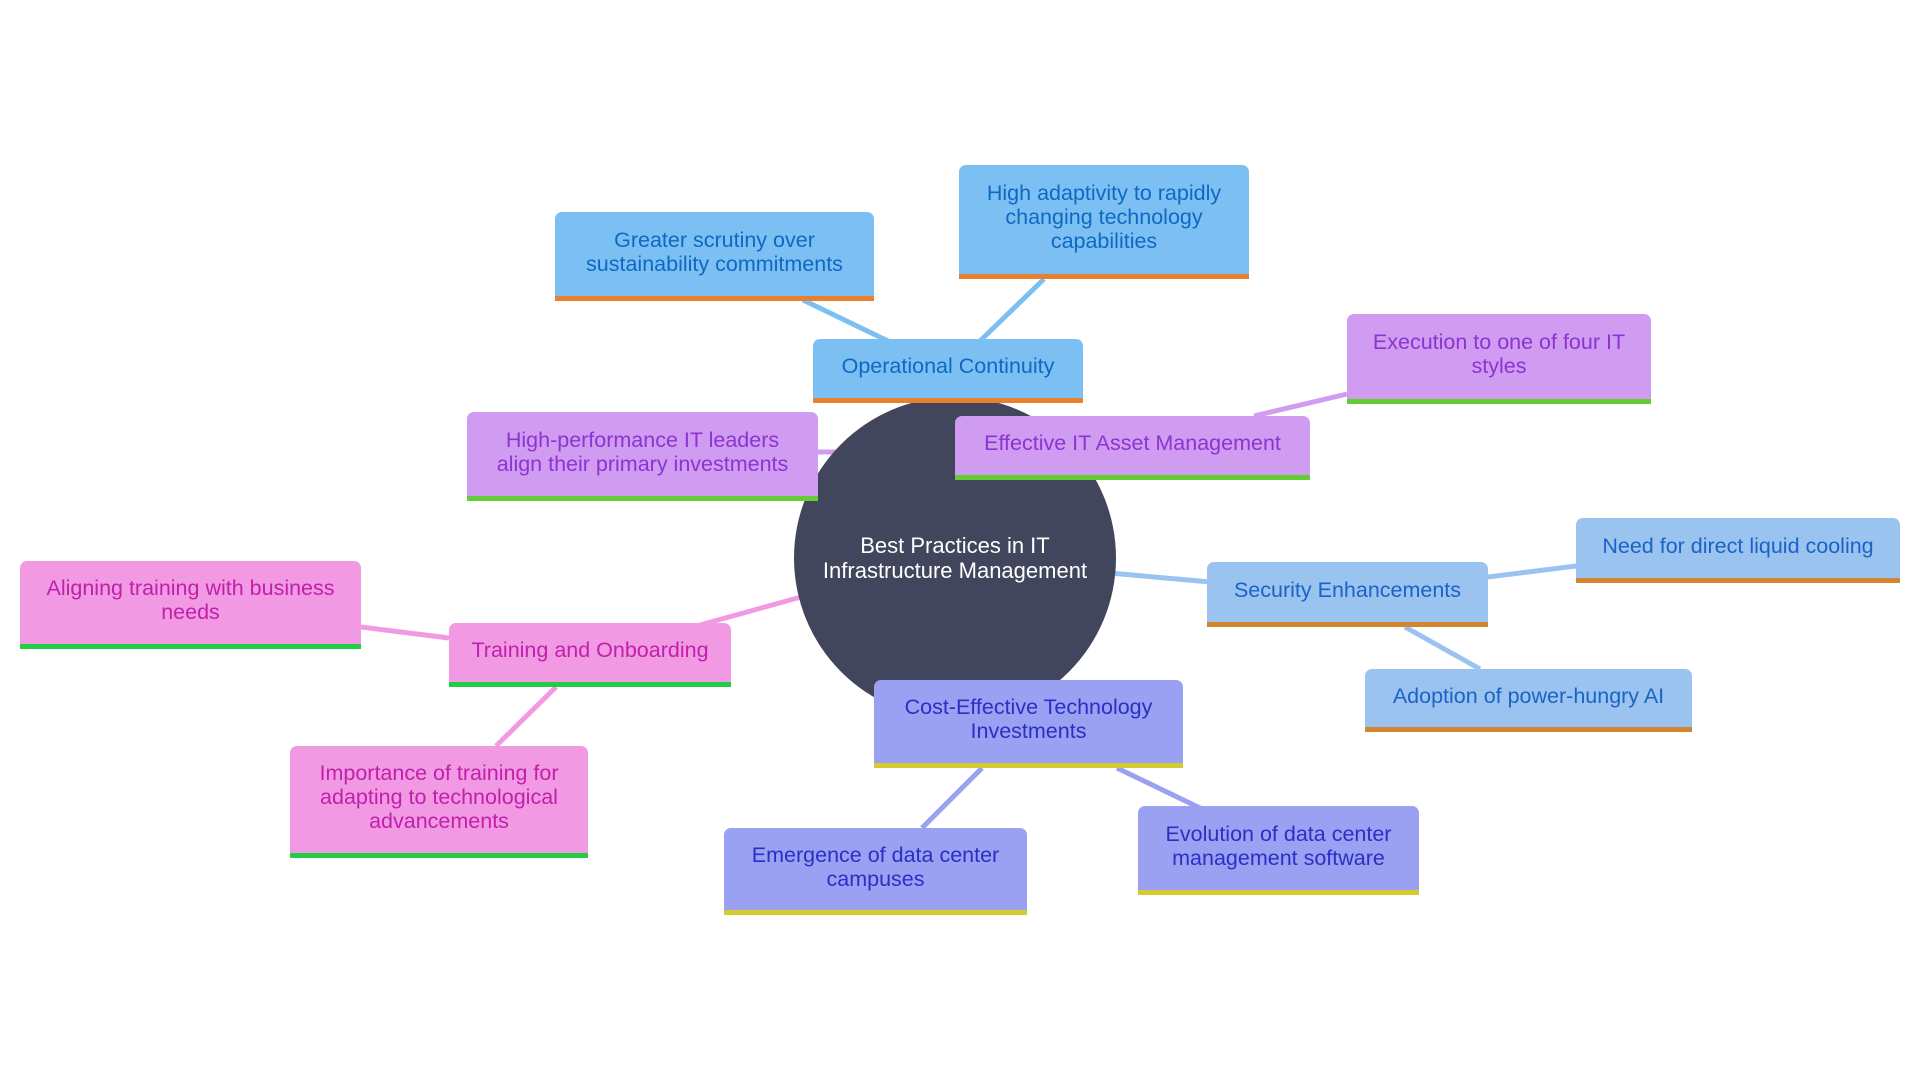 The image size is (1920, 1080). What do you see at coordinates (845, 320) in the screenshot?
I see `edge-operational-greater-scrutiny` at bounding box center [845, 320].